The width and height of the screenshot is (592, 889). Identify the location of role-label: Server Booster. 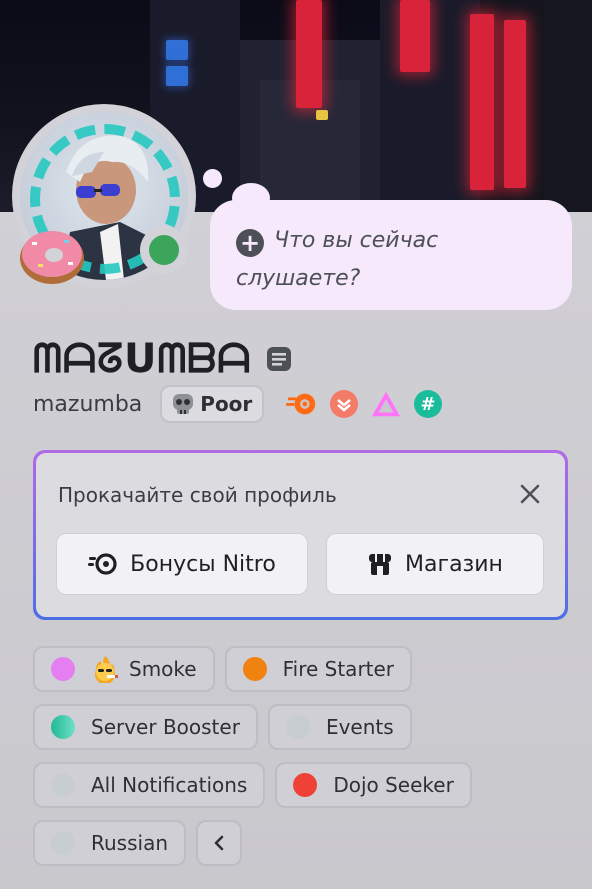
(165, 727).